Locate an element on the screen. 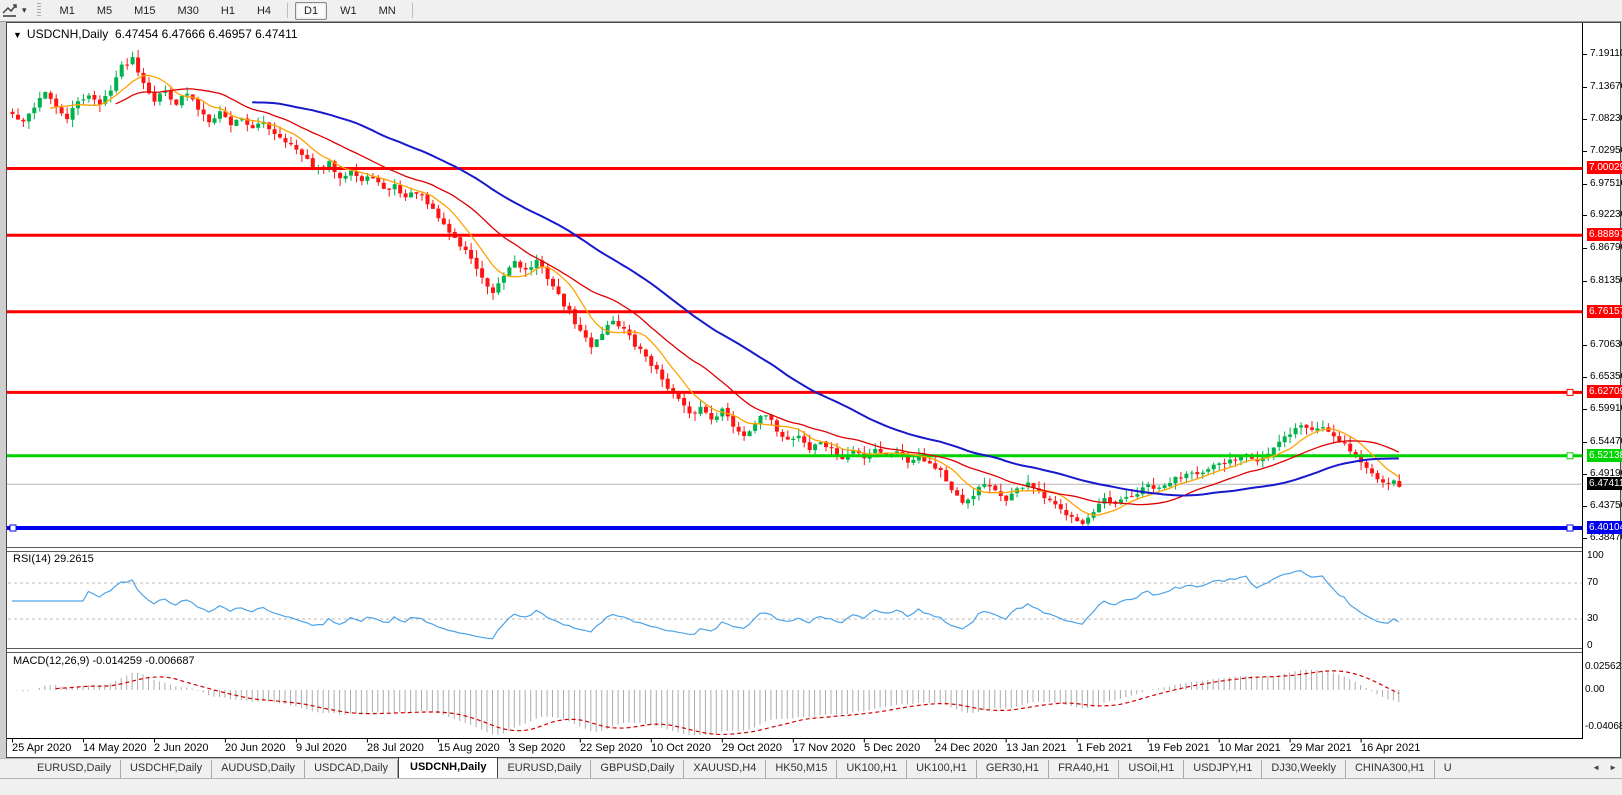 This screenshot has width=1622, height=795. timeframe-button-mn: MN is located at coordinates (387, 11).